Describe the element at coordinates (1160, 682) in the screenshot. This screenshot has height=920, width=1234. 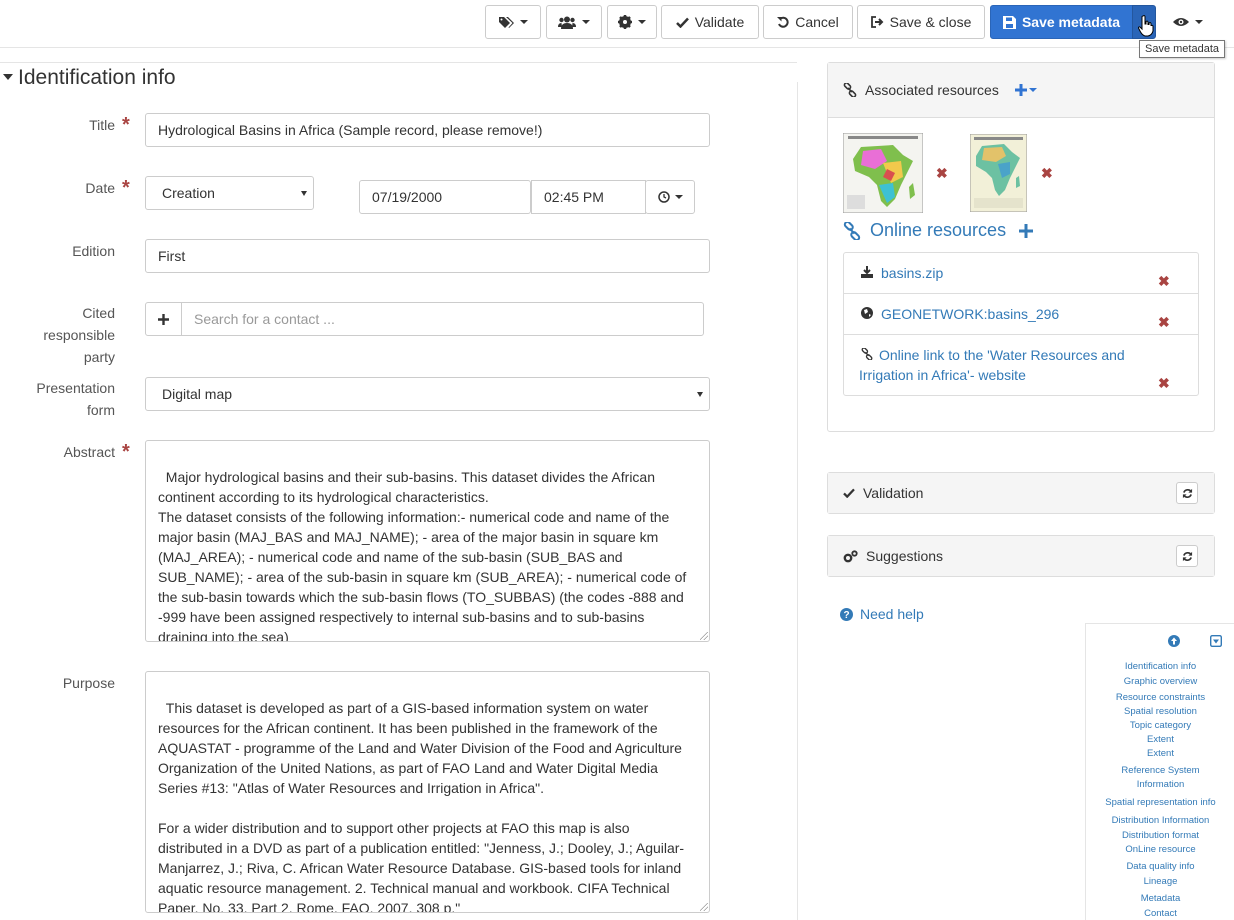
I see `toc-graphic-overview: Graphic overview` at that location.